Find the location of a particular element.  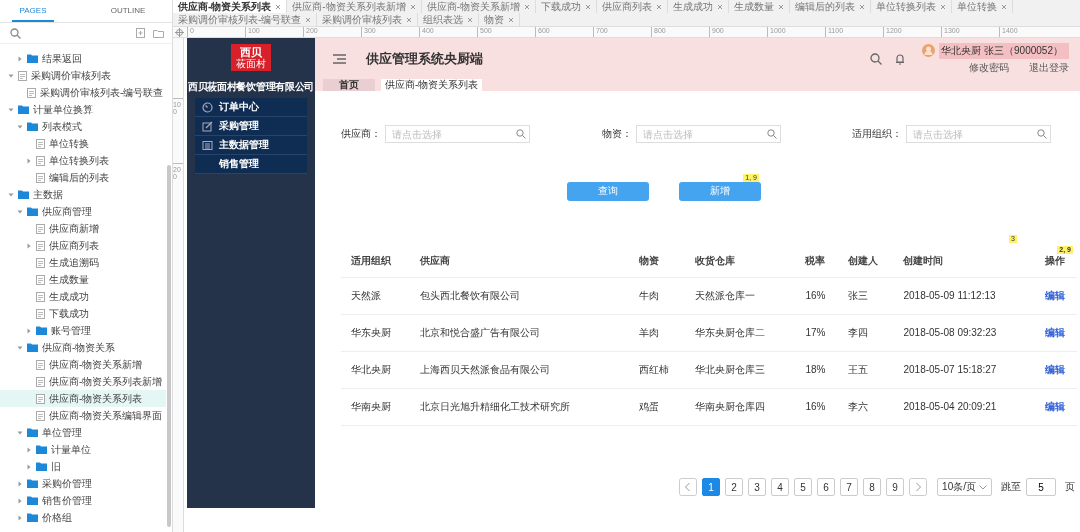

editor-tab: 供应商-物资关系新增 is located at coordinates (479, 6).